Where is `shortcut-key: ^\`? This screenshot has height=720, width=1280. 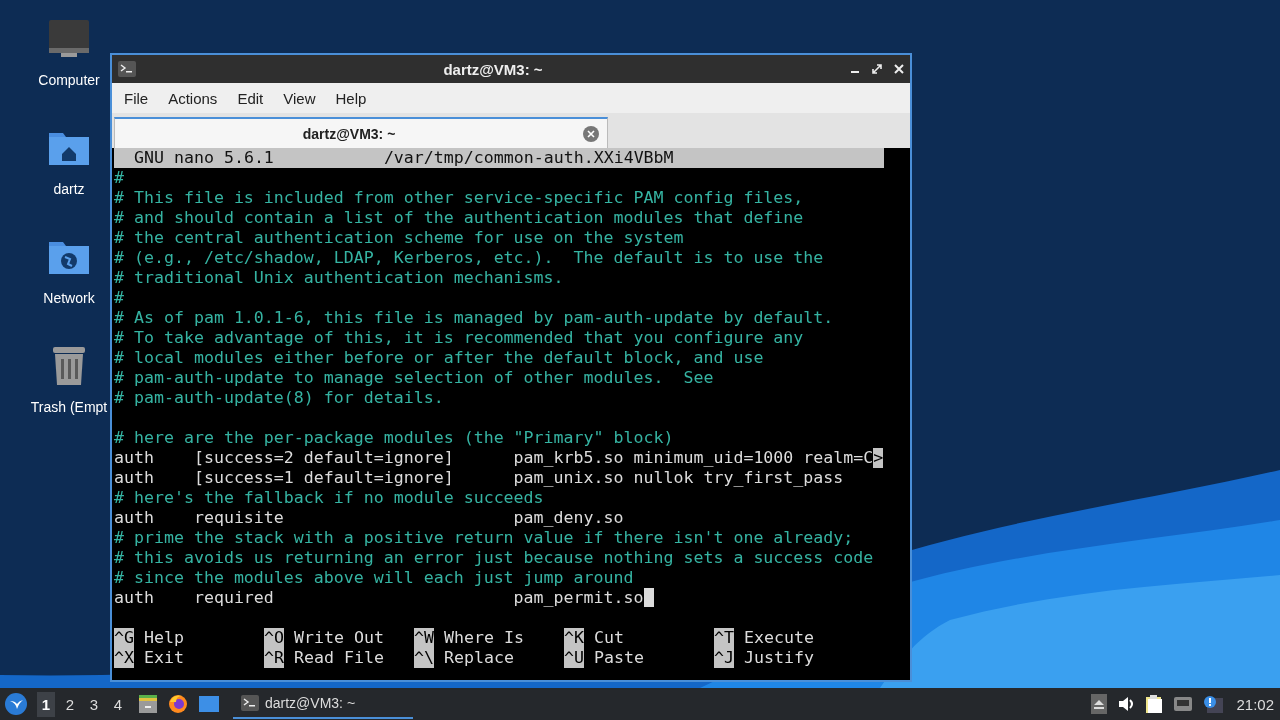 shortcut-key: ^\ is located at coordinates (424, 658).